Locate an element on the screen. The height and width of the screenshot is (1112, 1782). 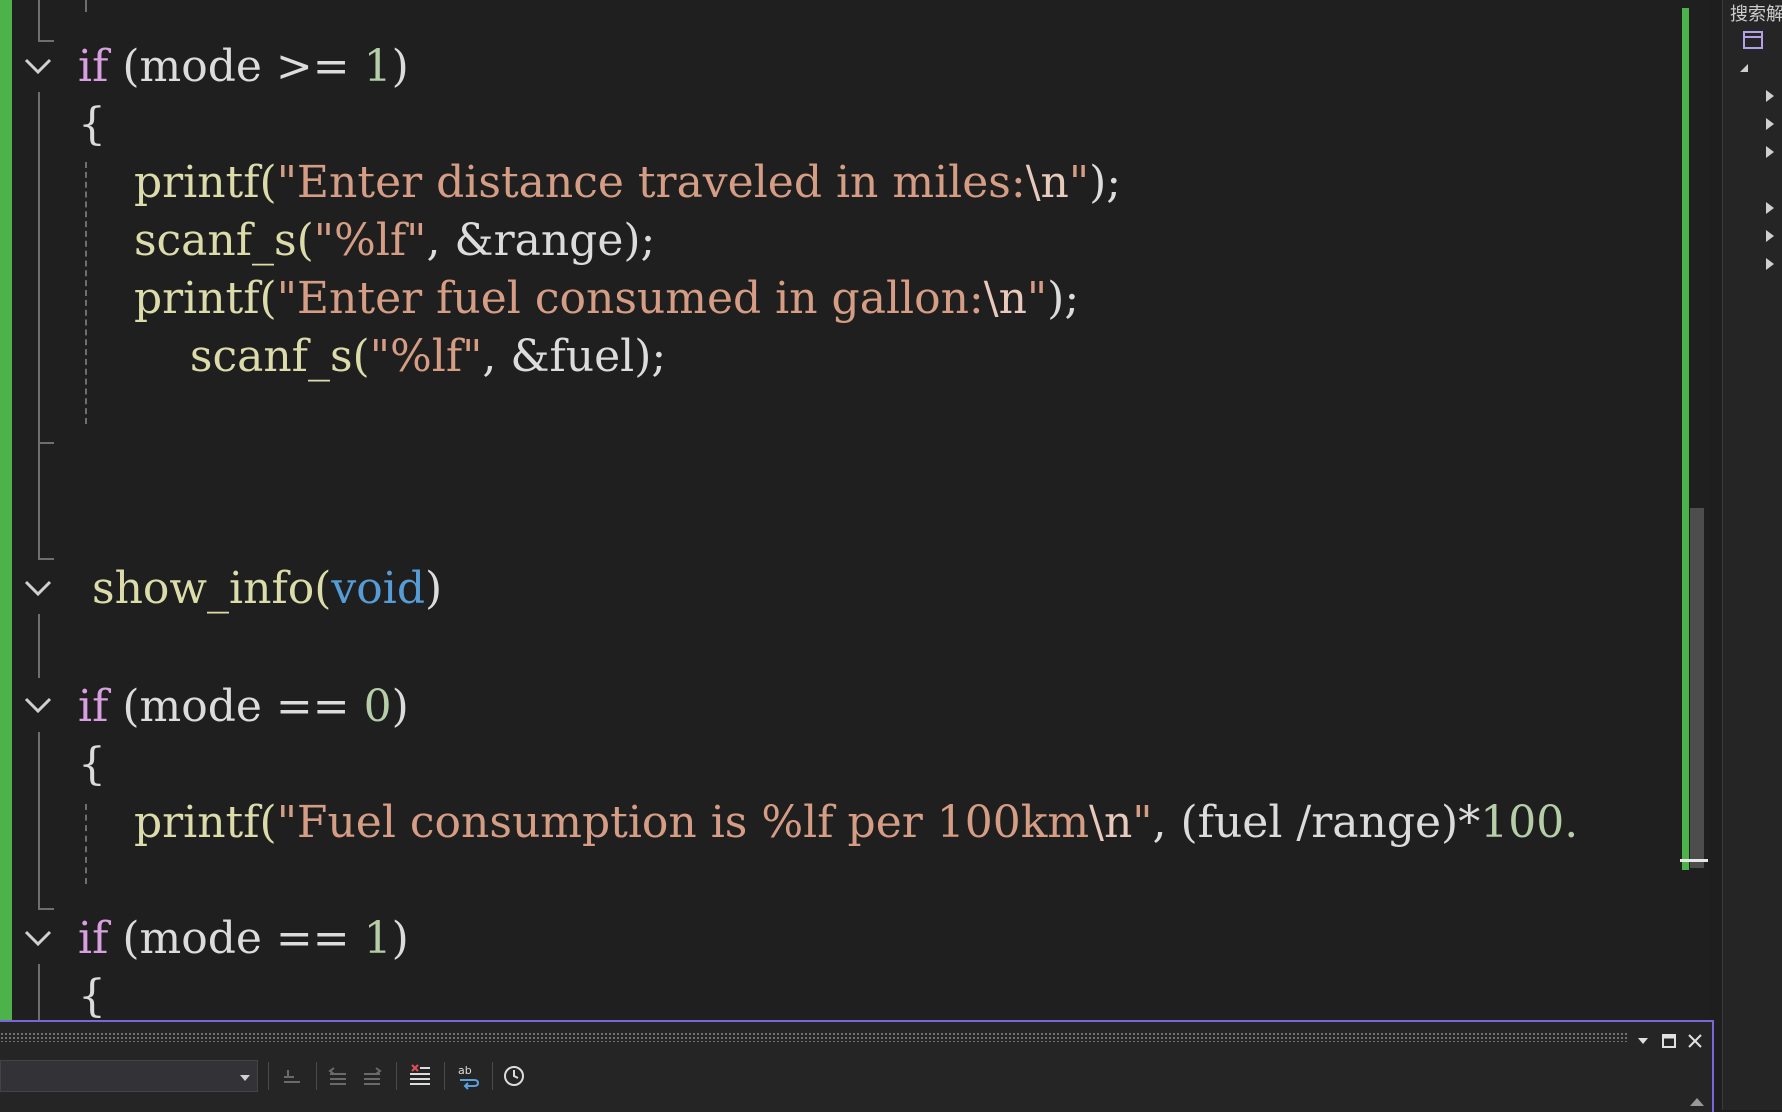
clear-all-icon is located at coordinates (420, 1076).